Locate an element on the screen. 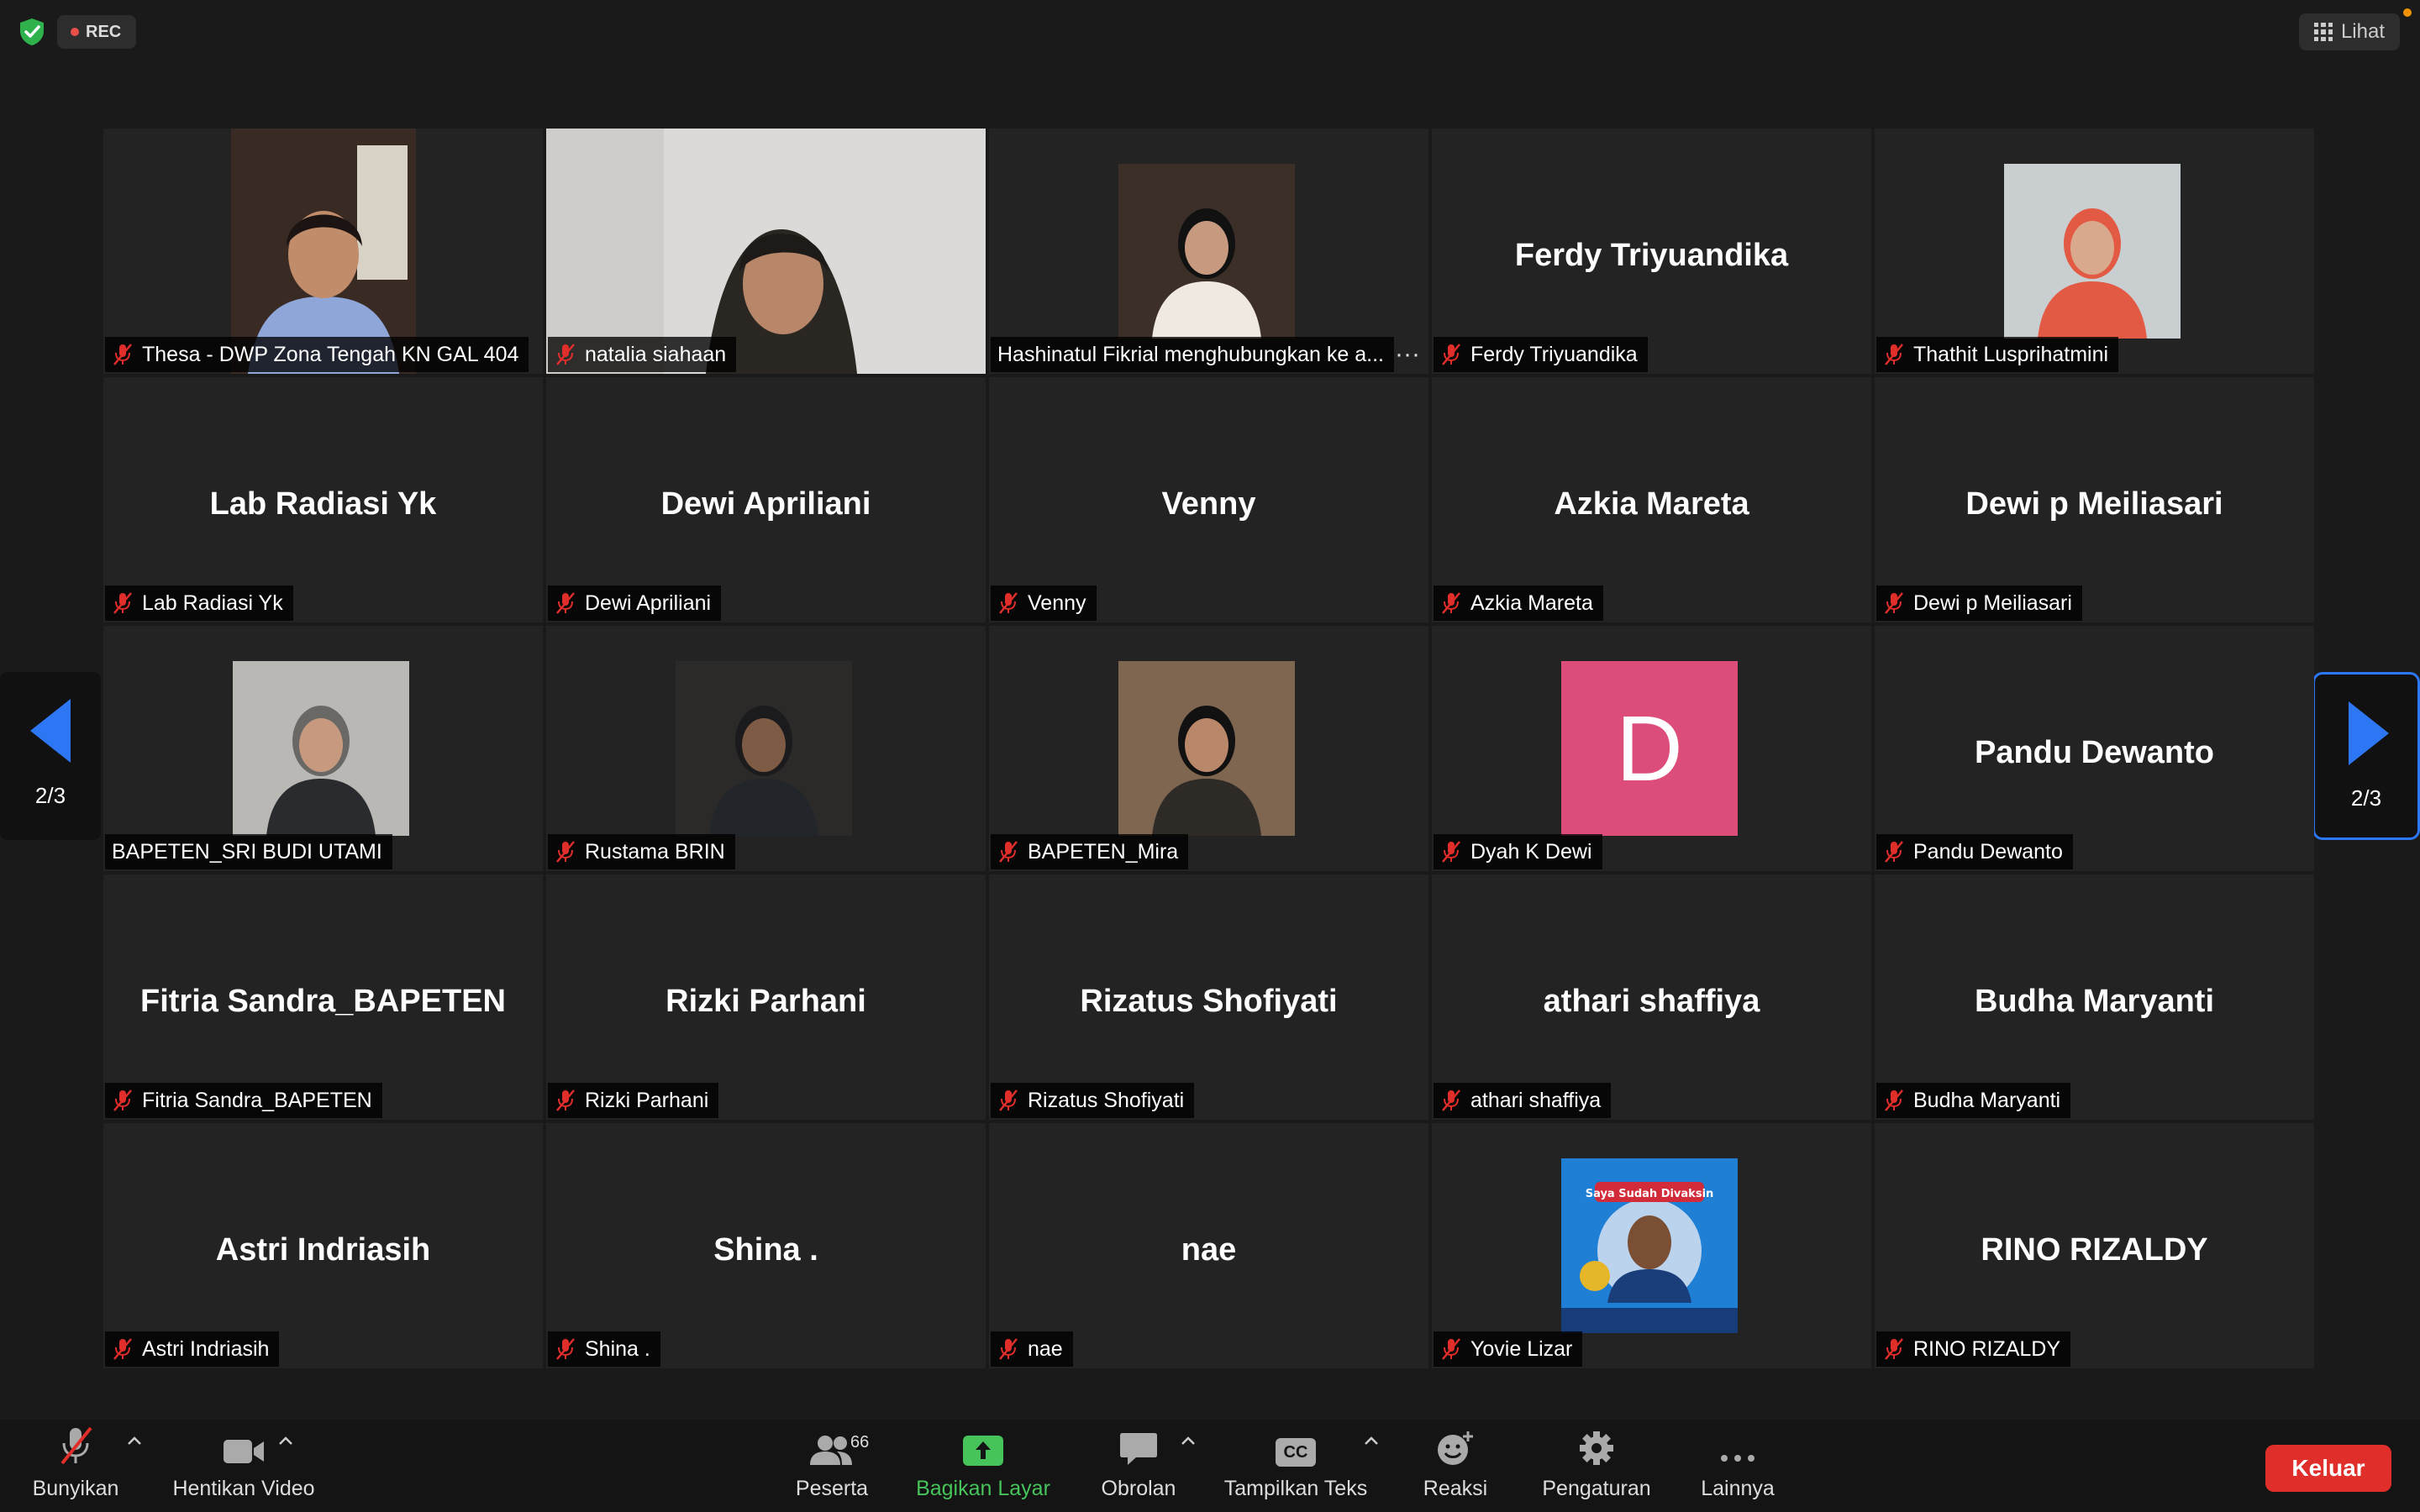  participant-name: Shina . is located at coordinates (617, 1348).